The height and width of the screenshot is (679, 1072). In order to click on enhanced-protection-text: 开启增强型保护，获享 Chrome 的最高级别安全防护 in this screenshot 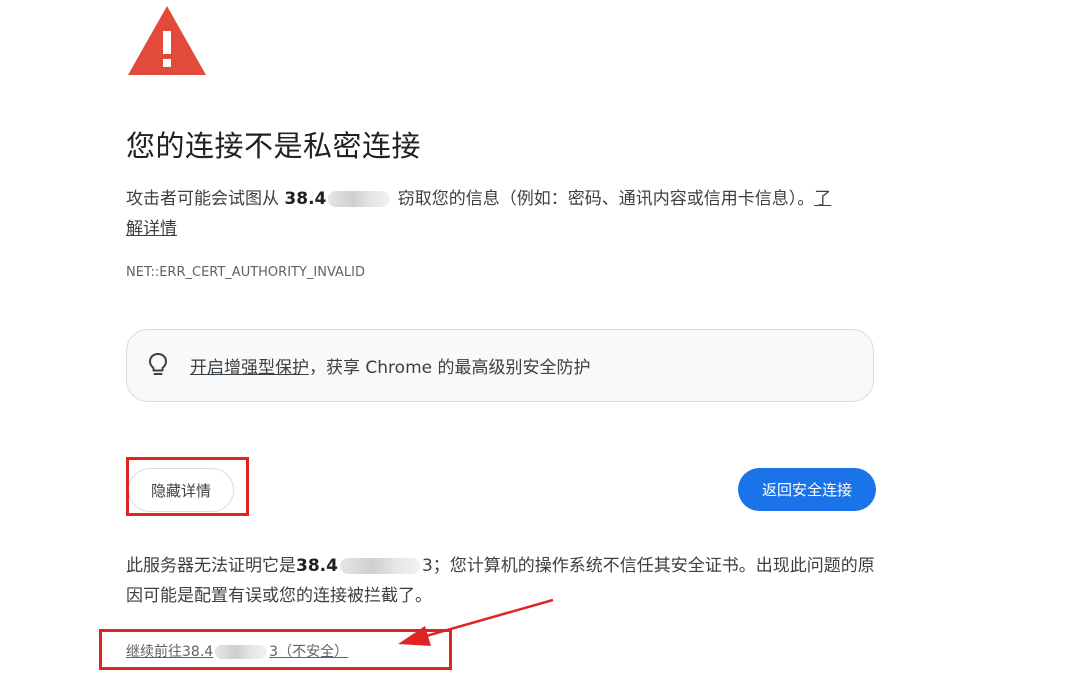, I will do `click(390, 365)`.